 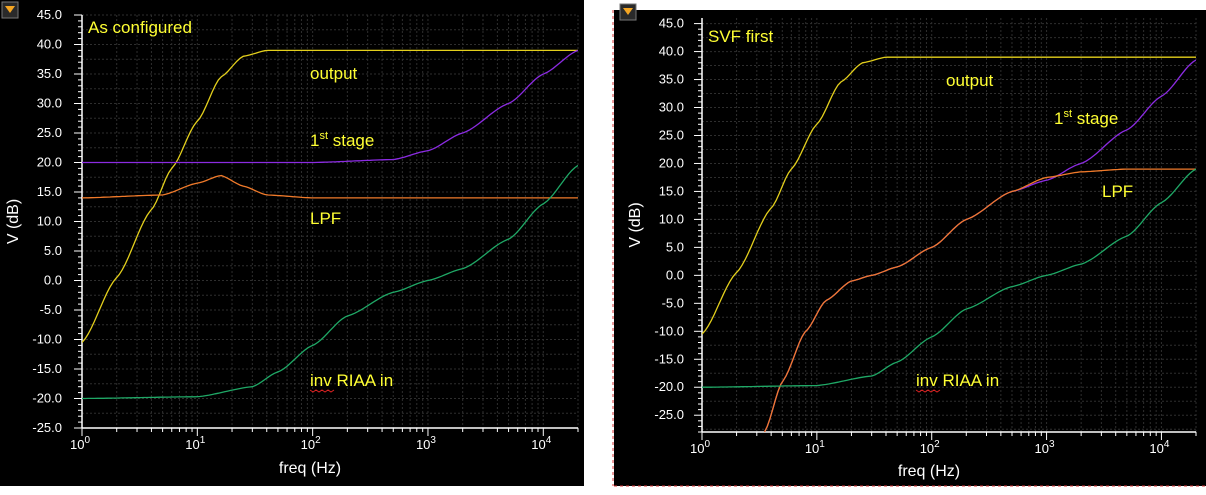 I want to click on chart-title: As configured, so click(x=140, y=27).